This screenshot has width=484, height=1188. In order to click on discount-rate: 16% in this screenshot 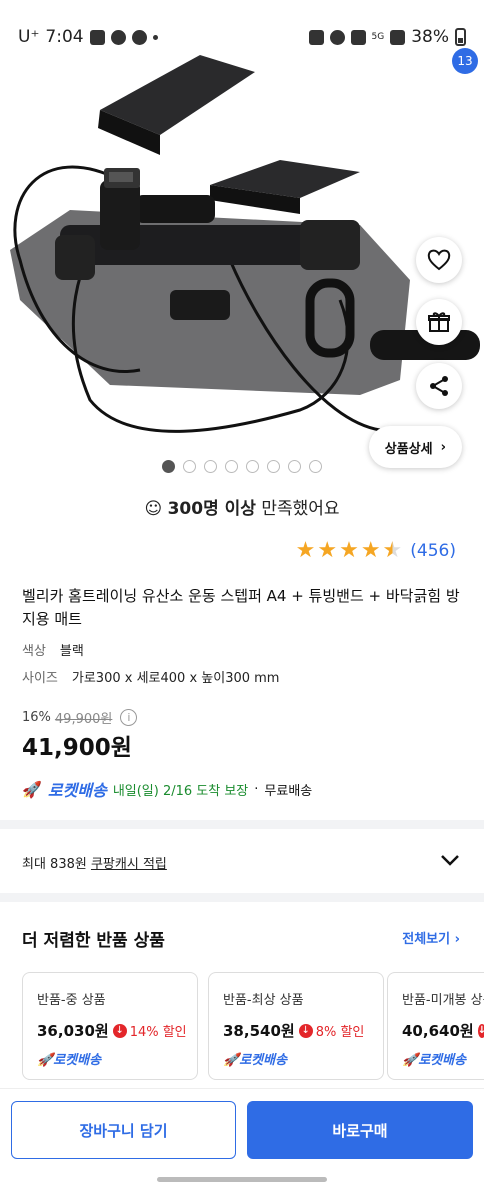, I will do `click(36, 717)`.